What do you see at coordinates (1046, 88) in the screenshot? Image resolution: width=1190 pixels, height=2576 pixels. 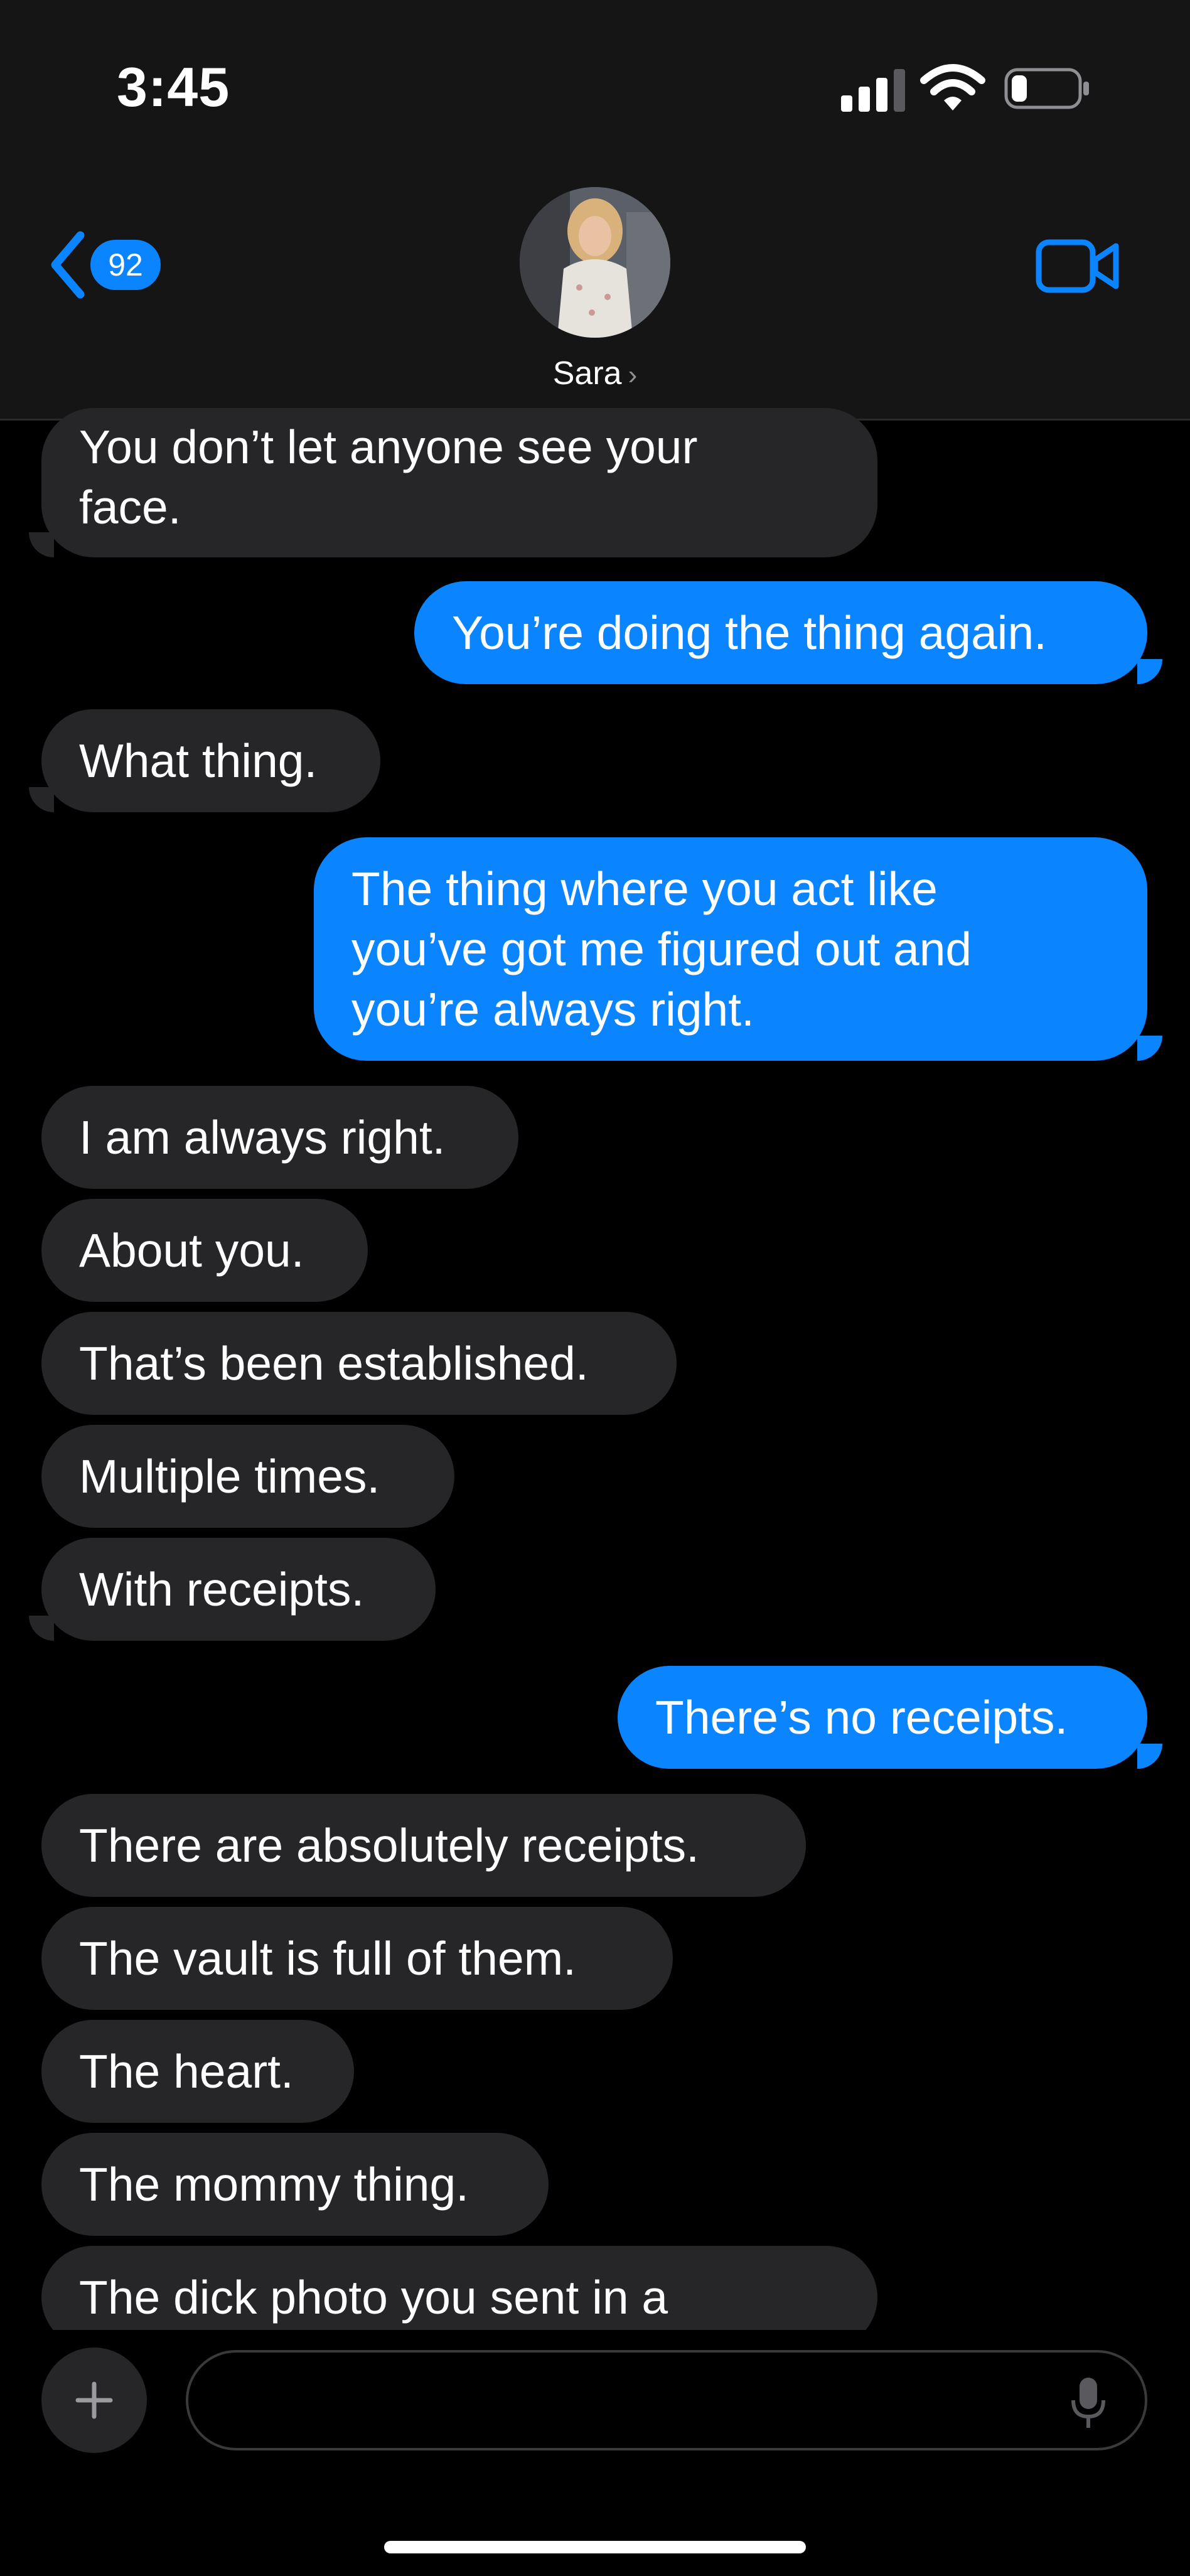 I see `battery-icon` at bounding box center [1046, 88].